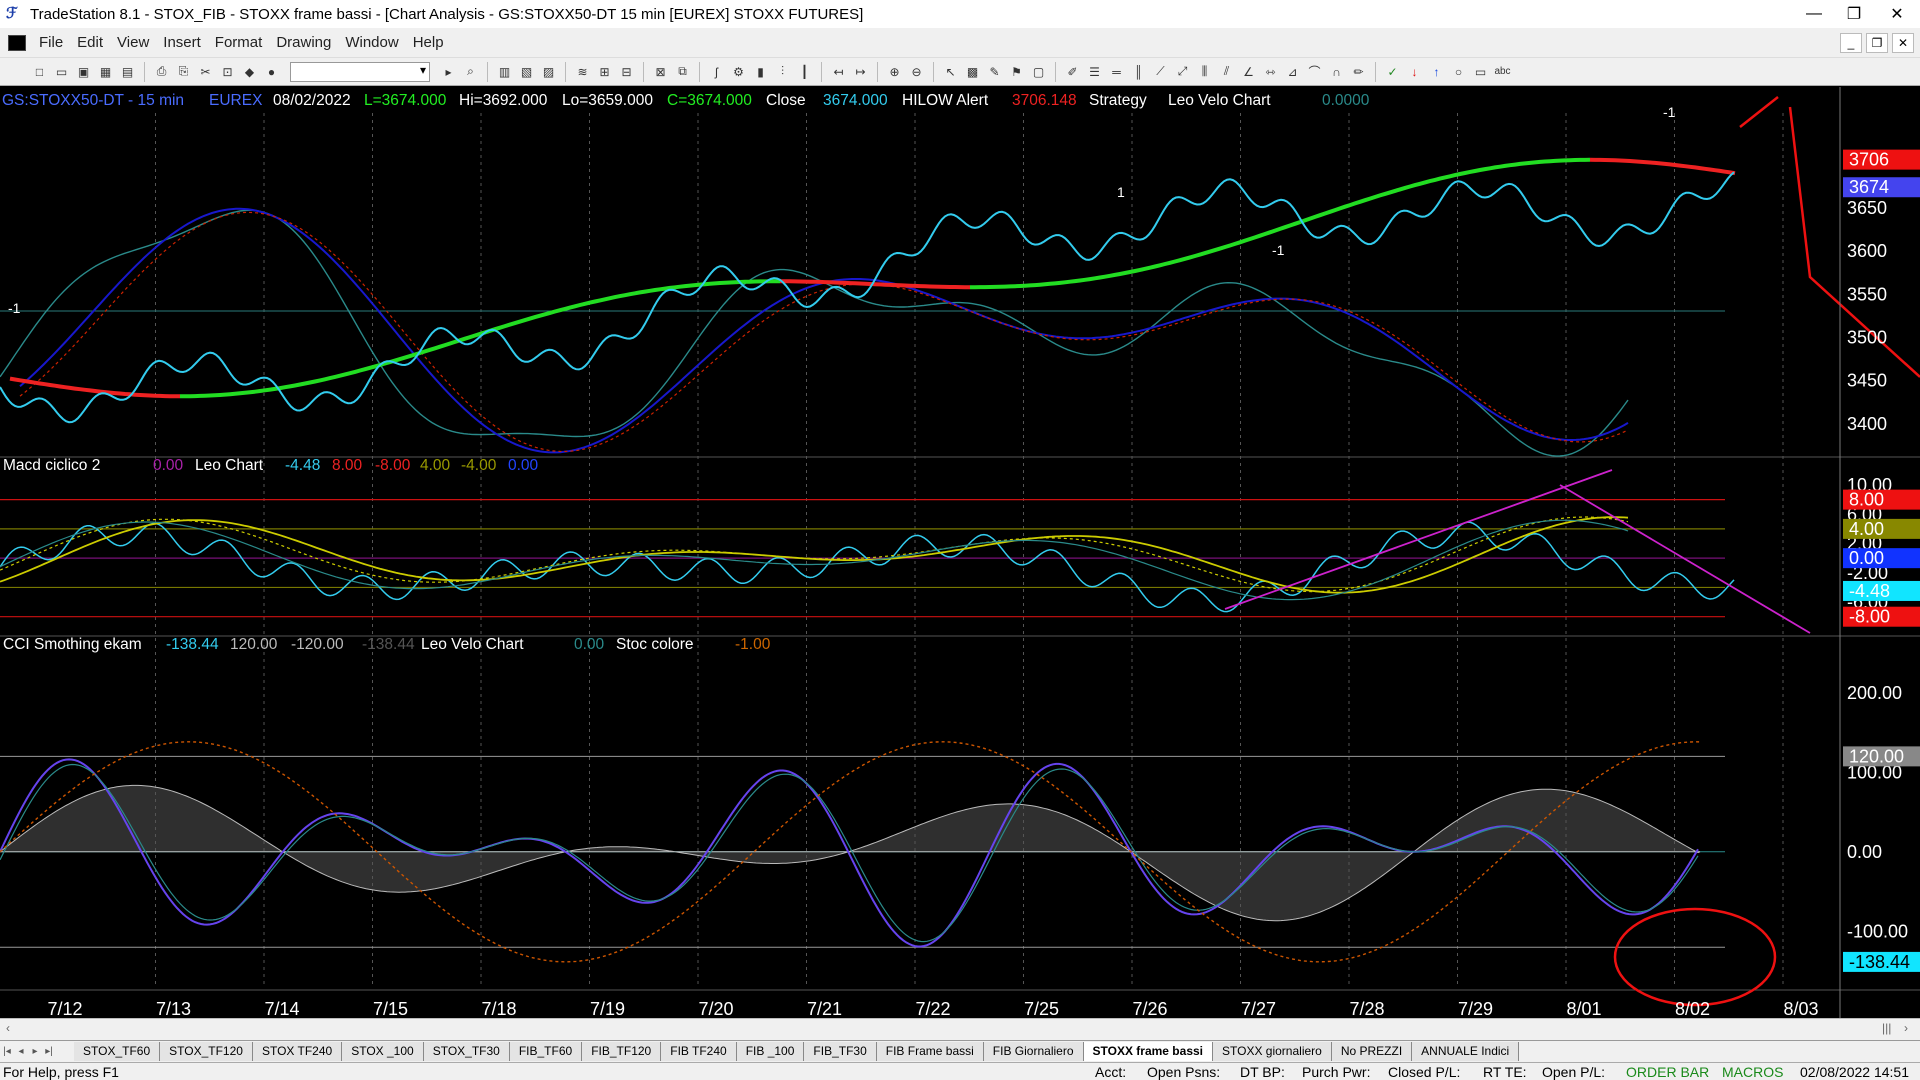 This screenshot has width=1920, height=1080. Describe the element at coordinates (17, 42) in the screenshot. I see `chart-document-icon` at that location.